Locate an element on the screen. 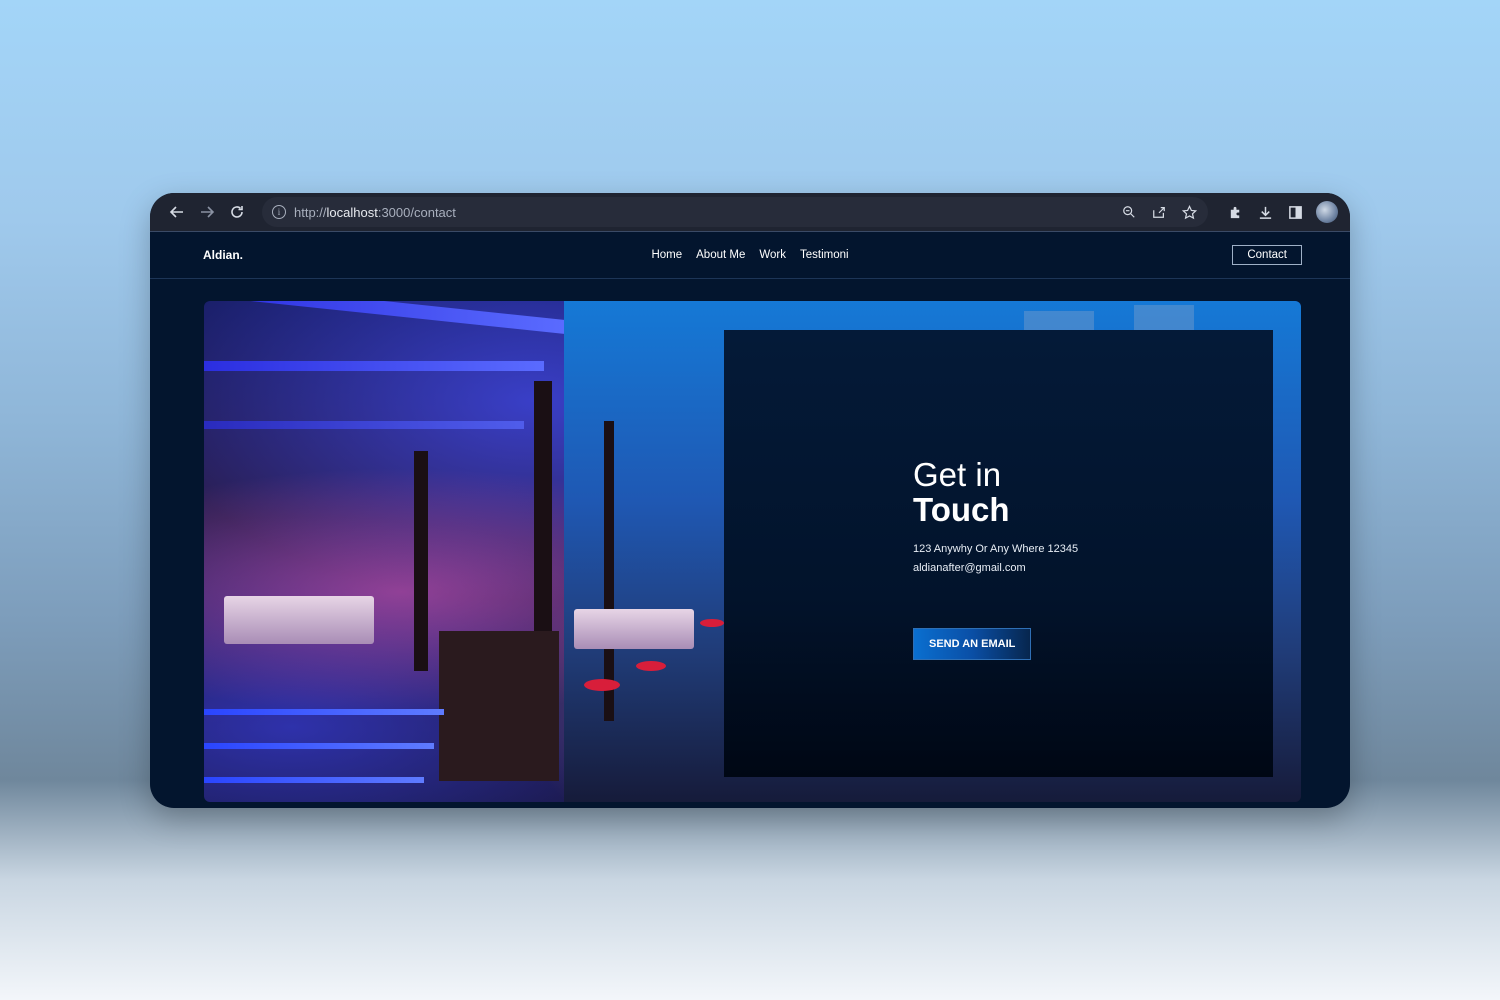  download-icon is located at coordinates (1265, 212).